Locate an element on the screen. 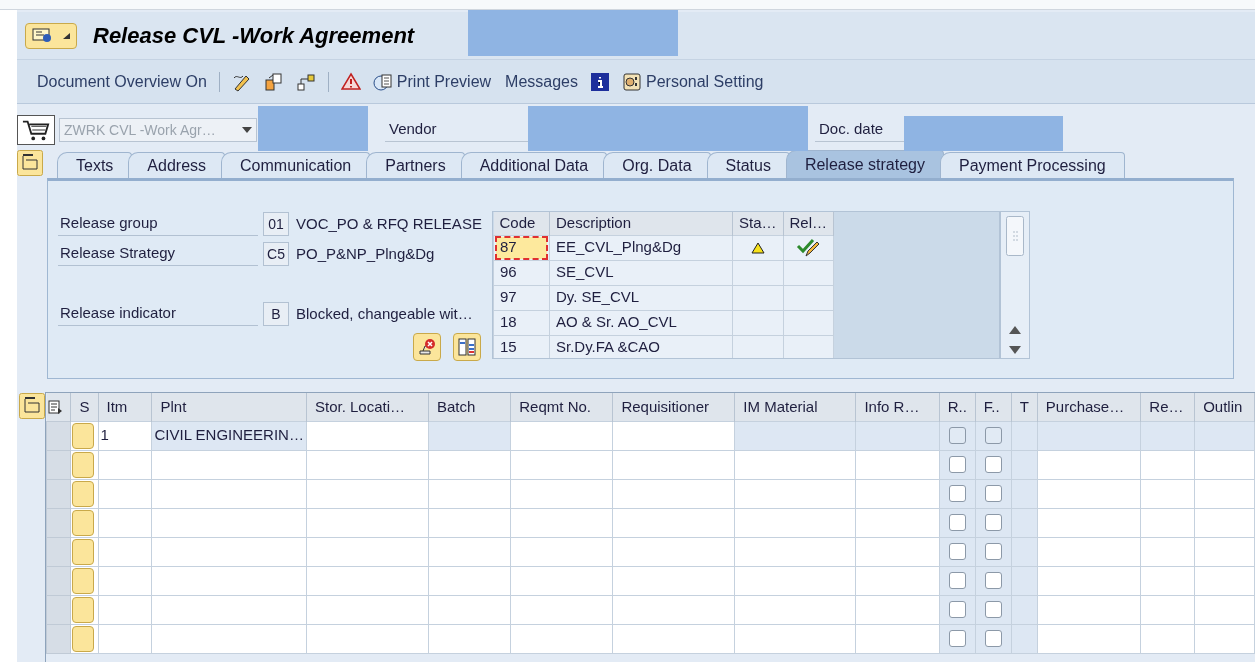 The height and width of the screenshot is (662, 1255). tab: Status is located at coordinates (748, 165).